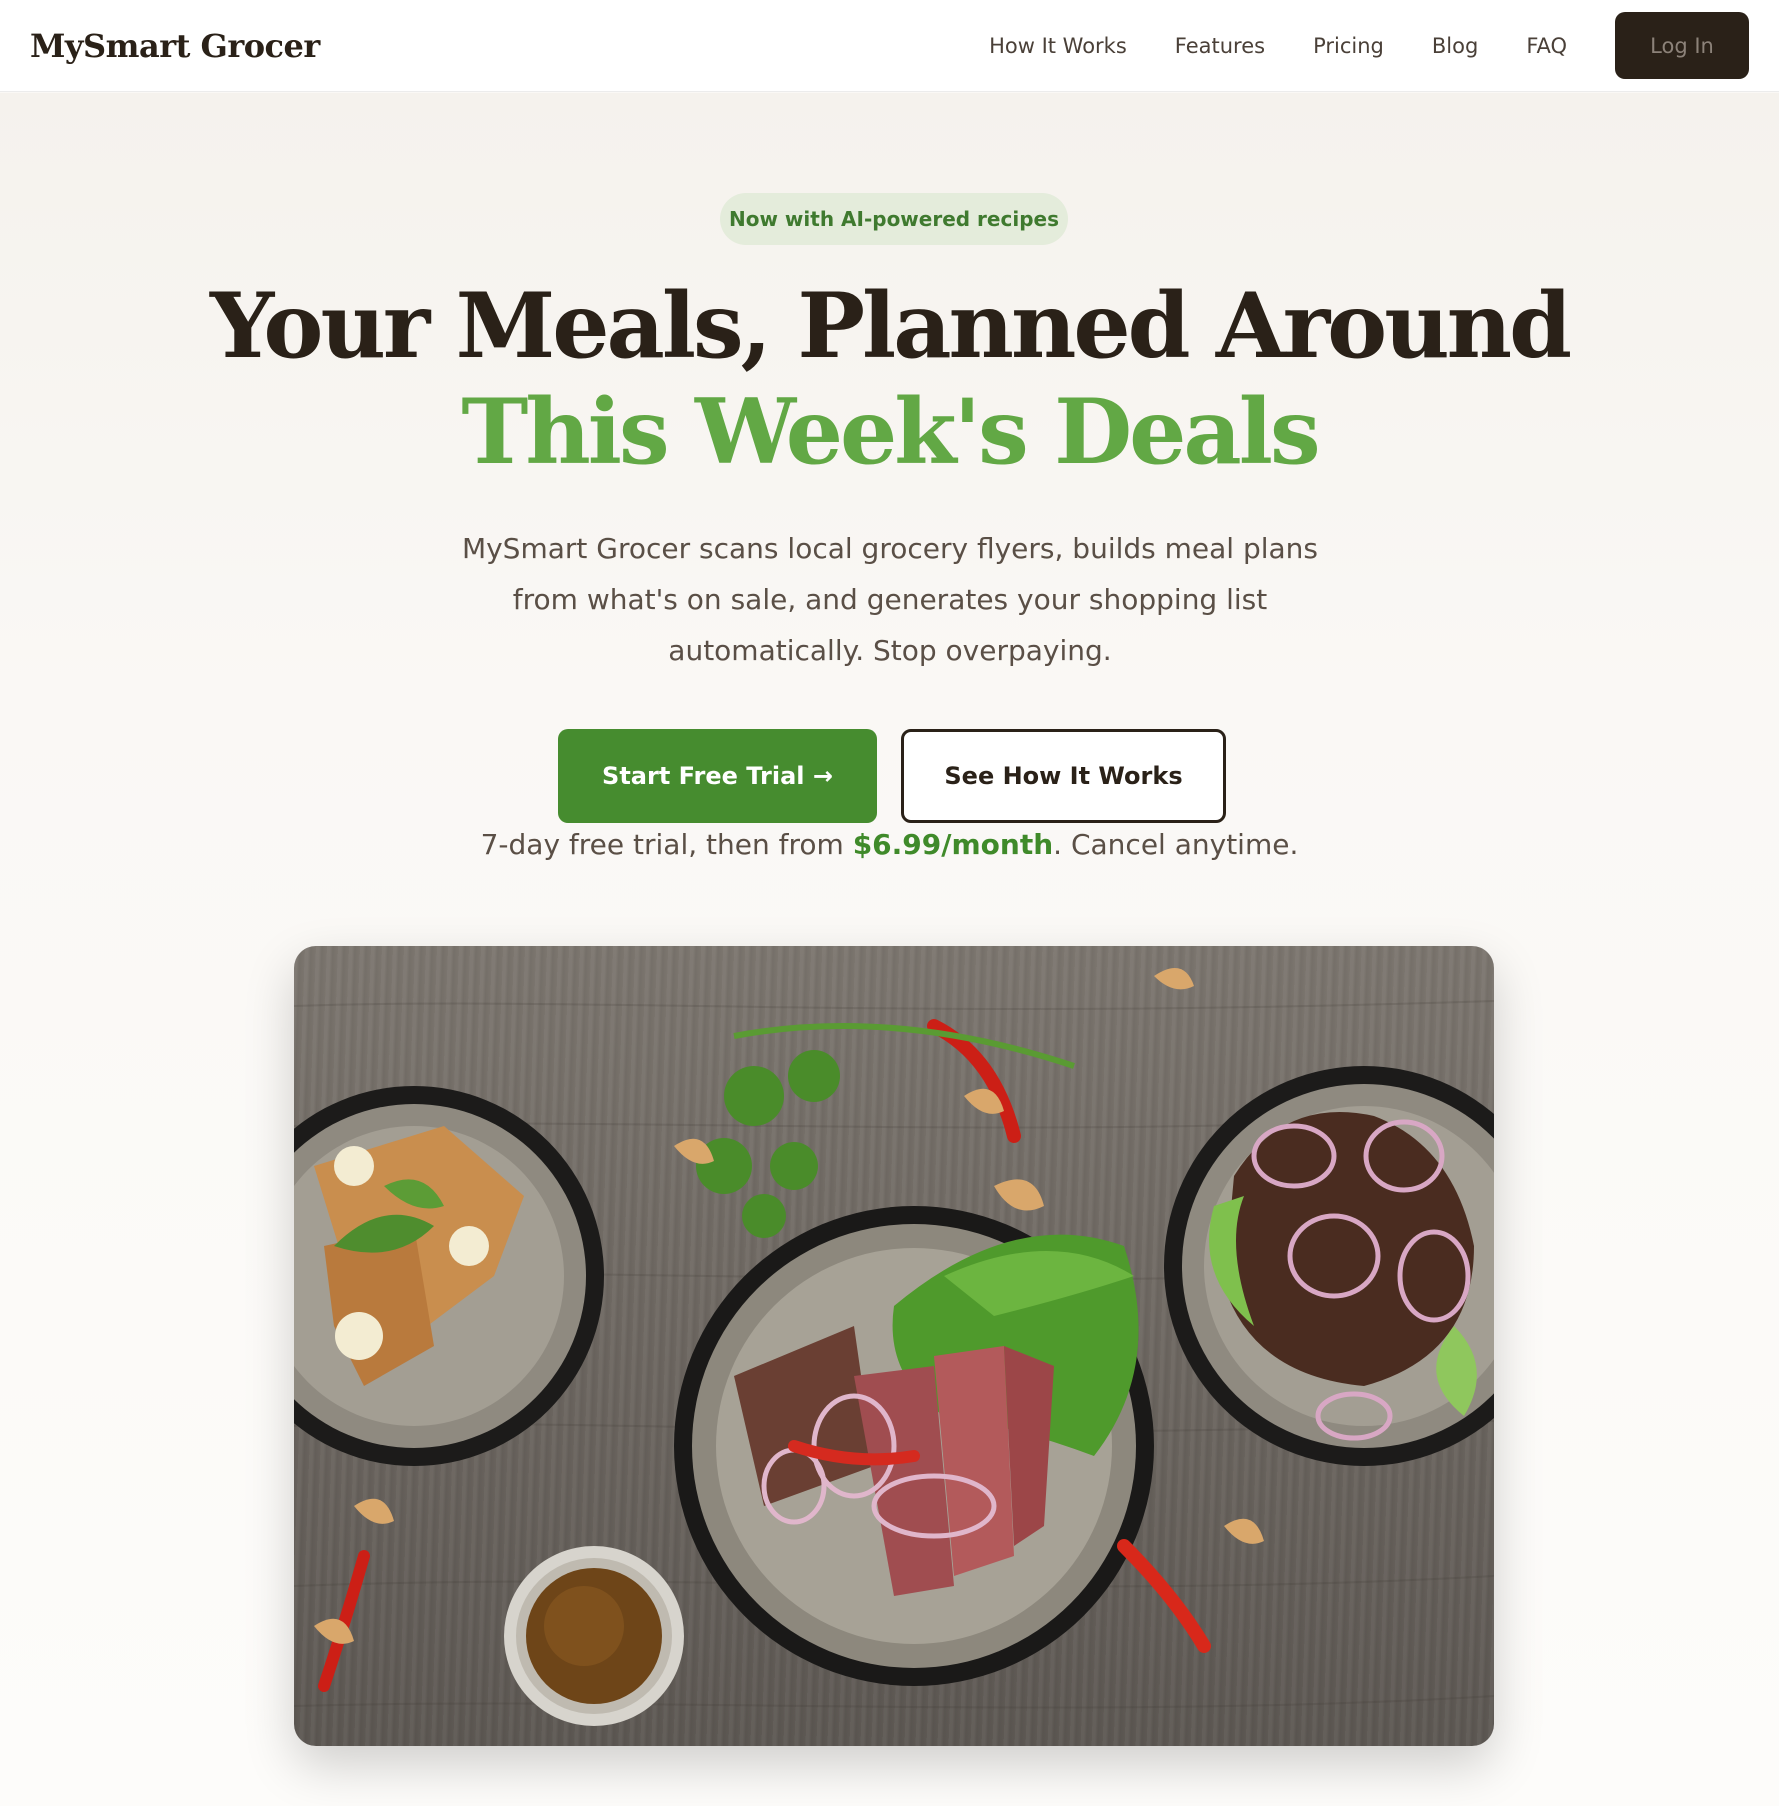 This screenshot has width=1779, height=1806. Describe the element at coordinates (1682, 45) in the screenshot. I see `login-button: Log In` at that location.